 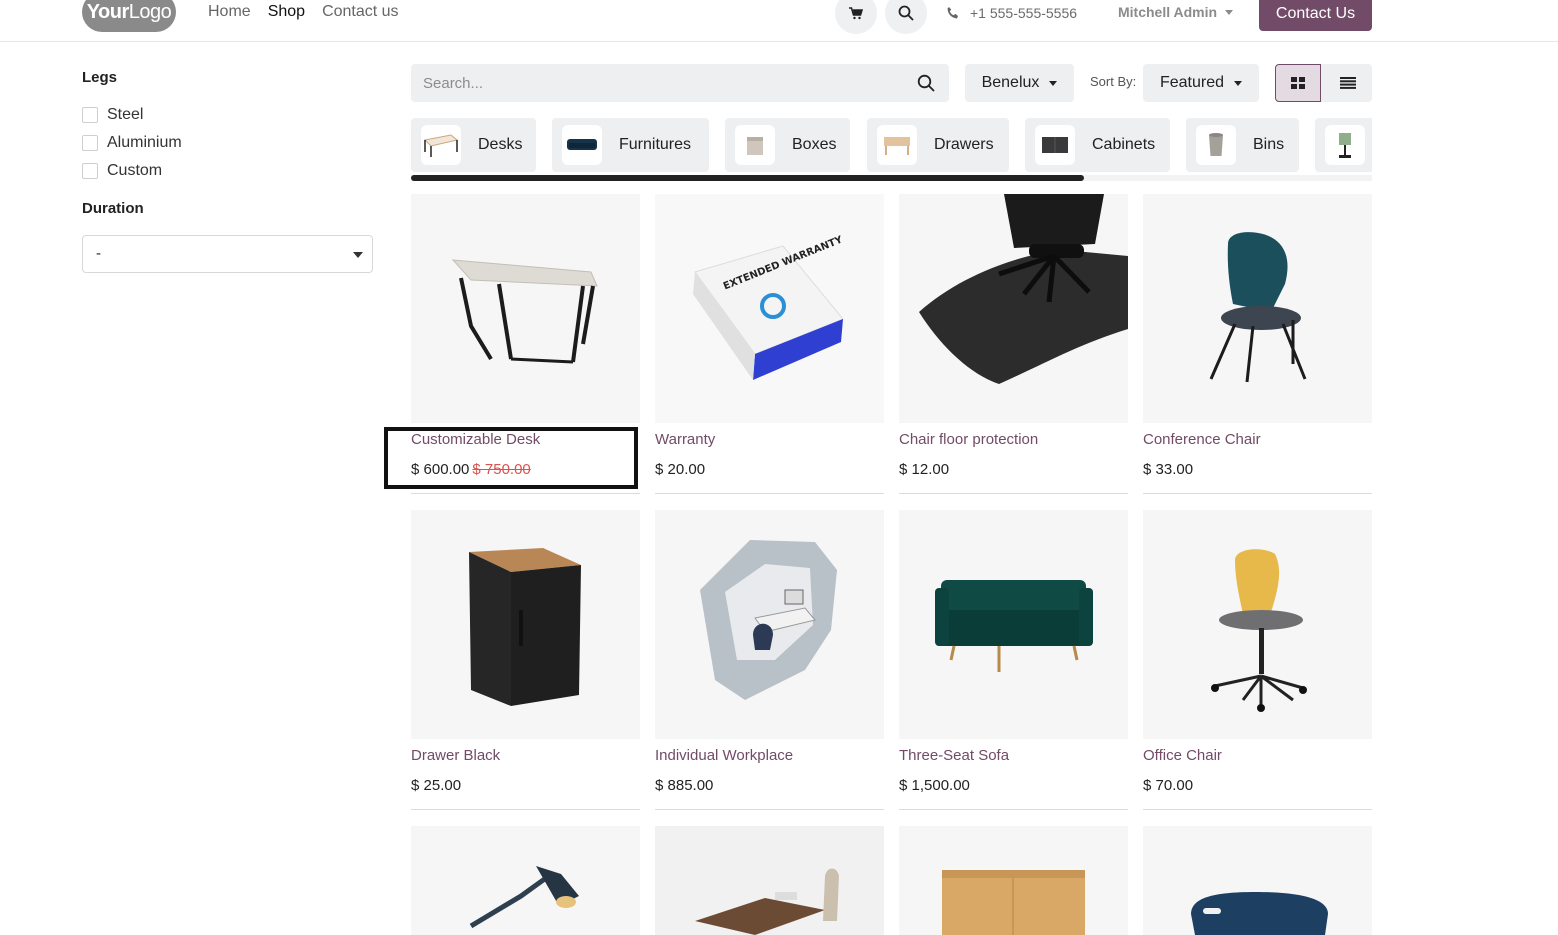 What do you see at coordinates (1168, 785) in the screenshot?
I see `product-price: $ 70.00` at bounding box center [1168, 785].